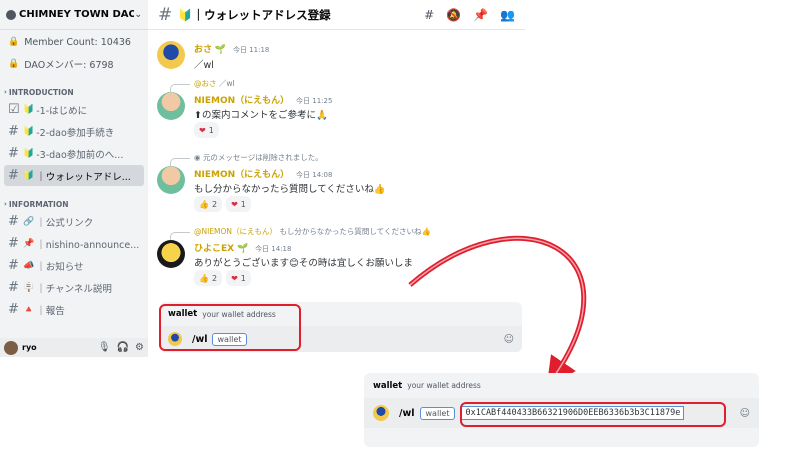  I want to click on chevron-down-icon: ⌄, so click(138, 15).